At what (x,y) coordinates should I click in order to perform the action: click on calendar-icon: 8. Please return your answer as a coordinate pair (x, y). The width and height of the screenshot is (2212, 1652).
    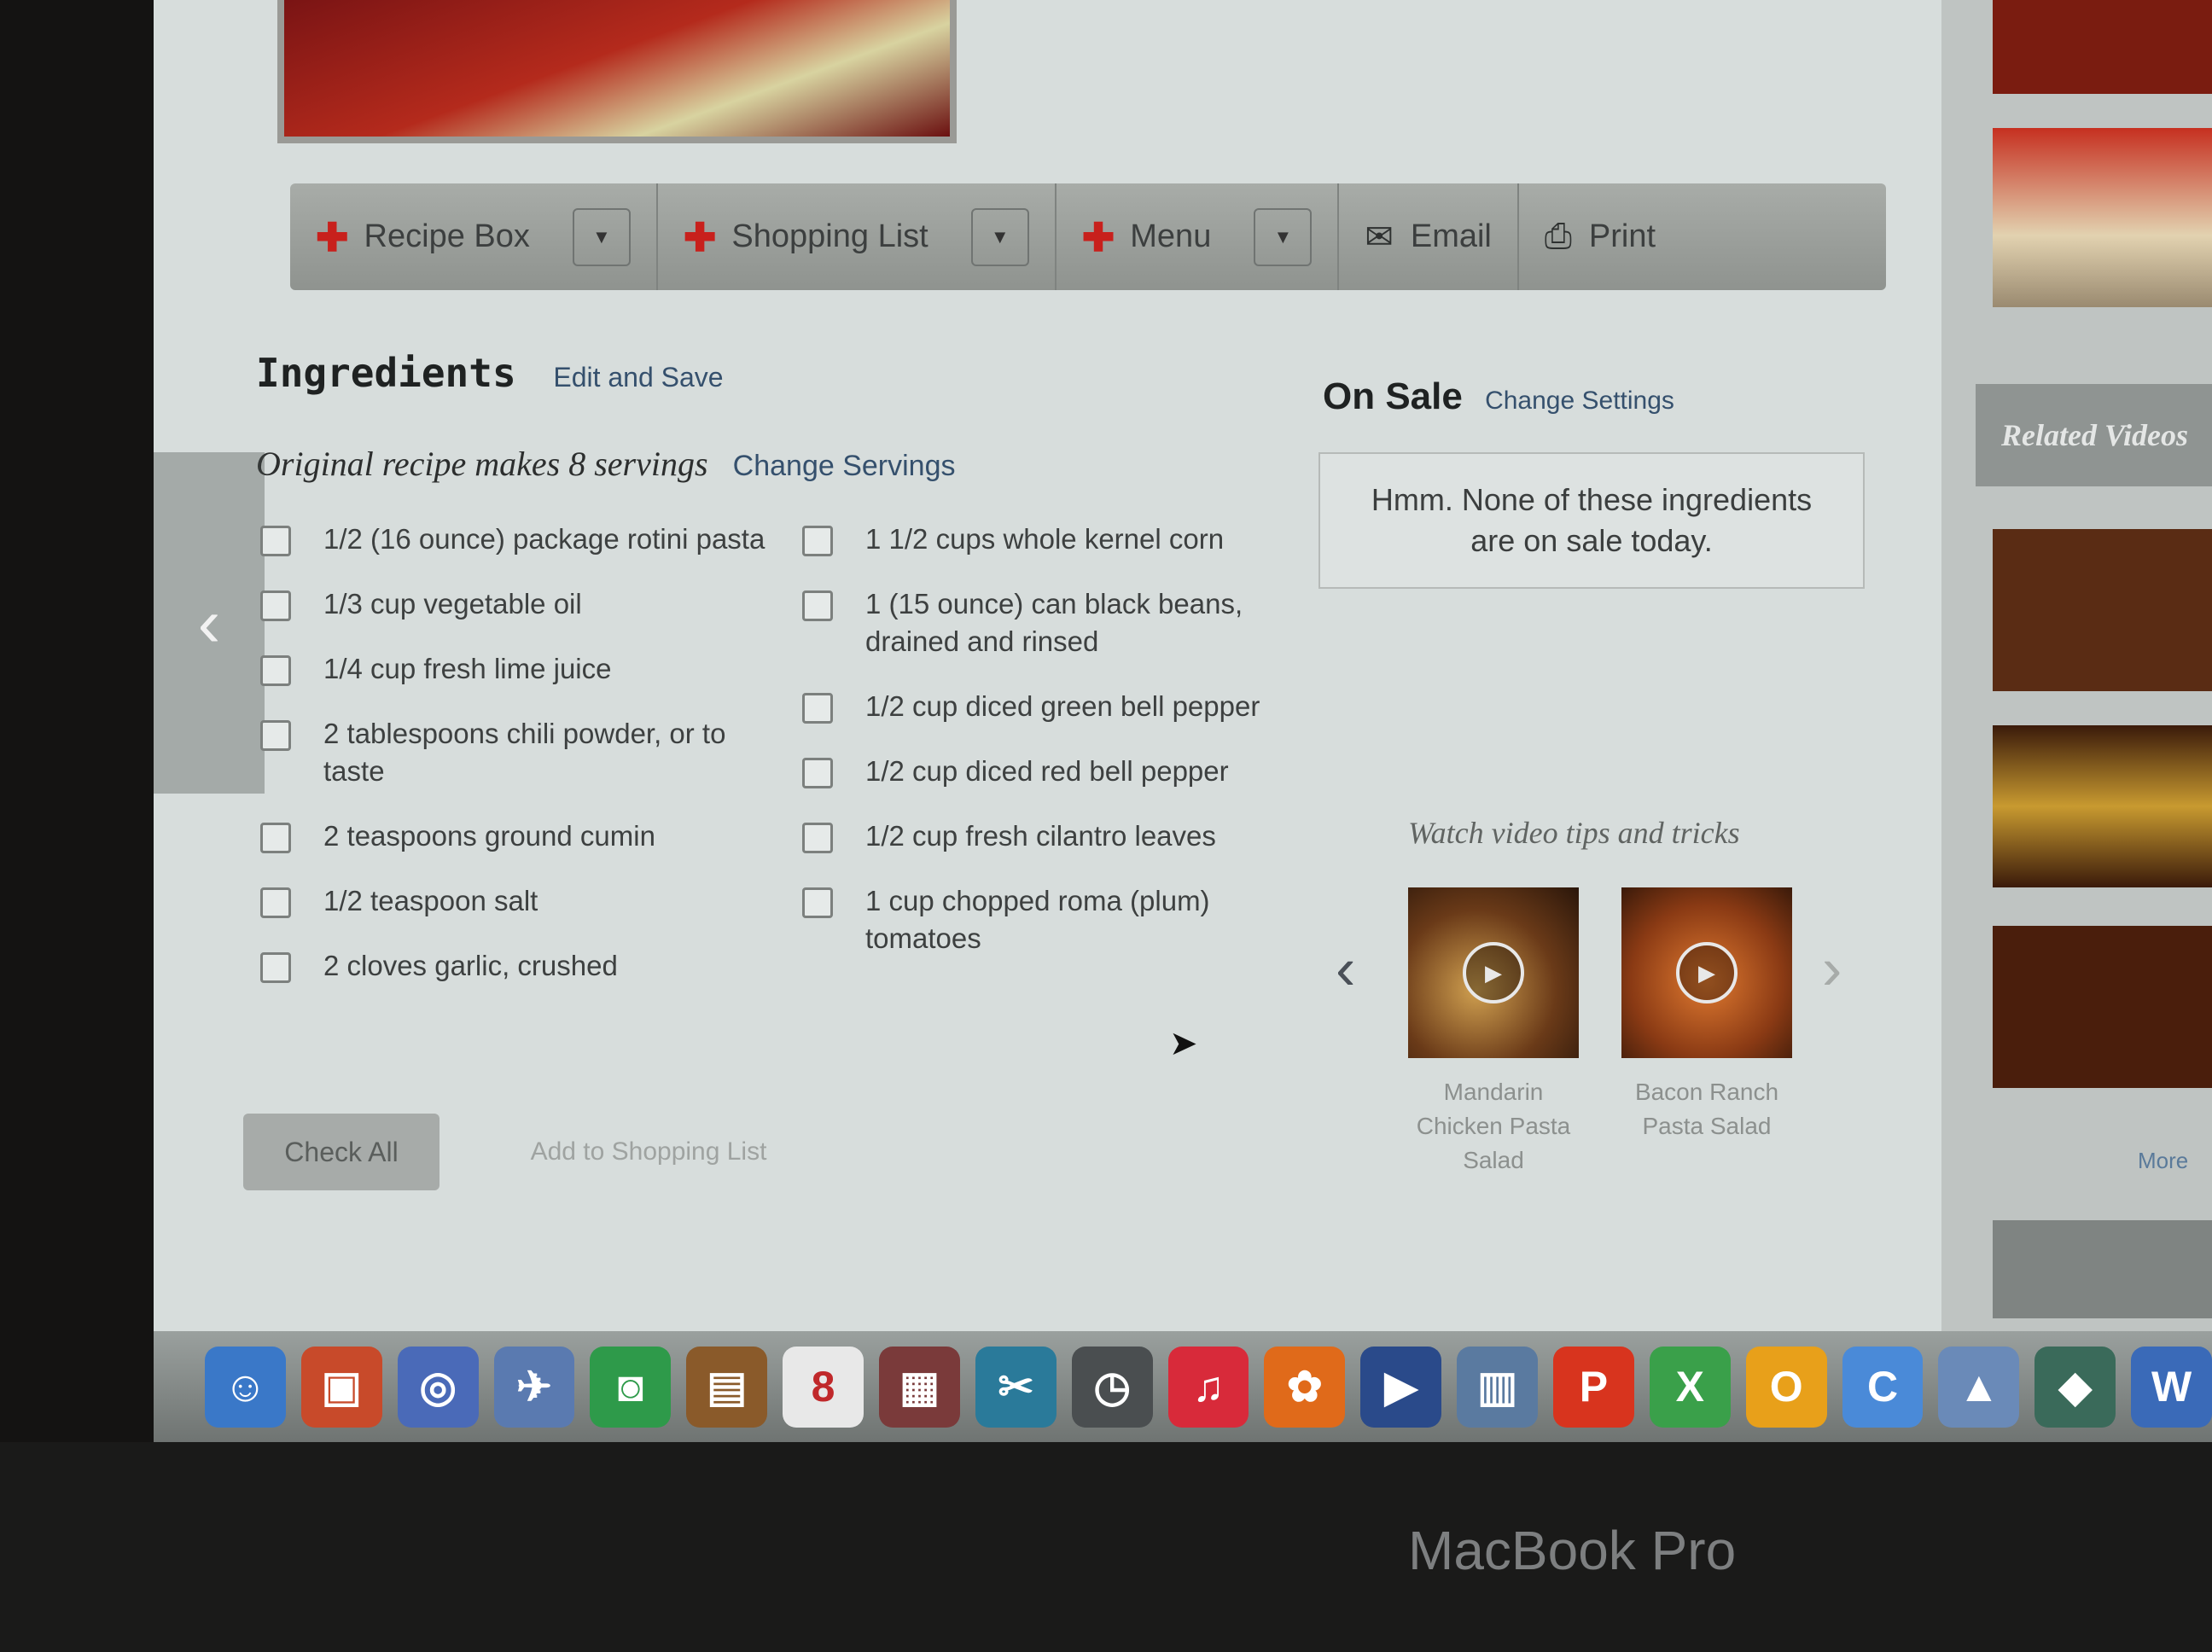
    Looking at the image, I should click on (823, 1387).